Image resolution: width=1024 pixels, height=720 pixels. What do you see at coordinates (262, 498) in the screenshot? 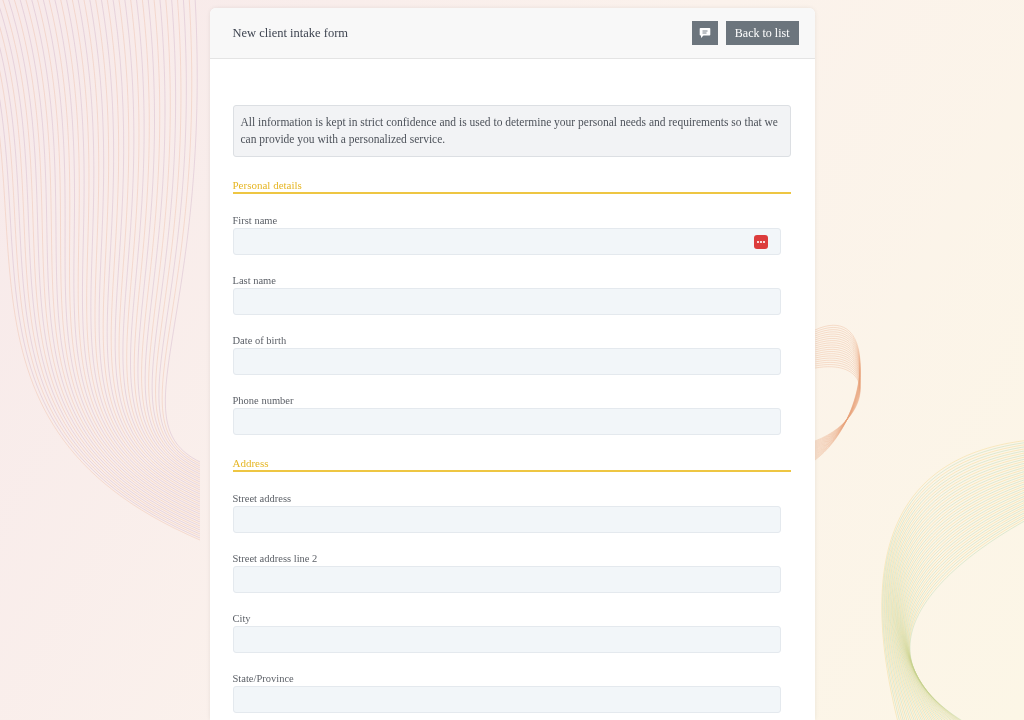
I see `field-label: Street address` at bounding box center [262, 498].